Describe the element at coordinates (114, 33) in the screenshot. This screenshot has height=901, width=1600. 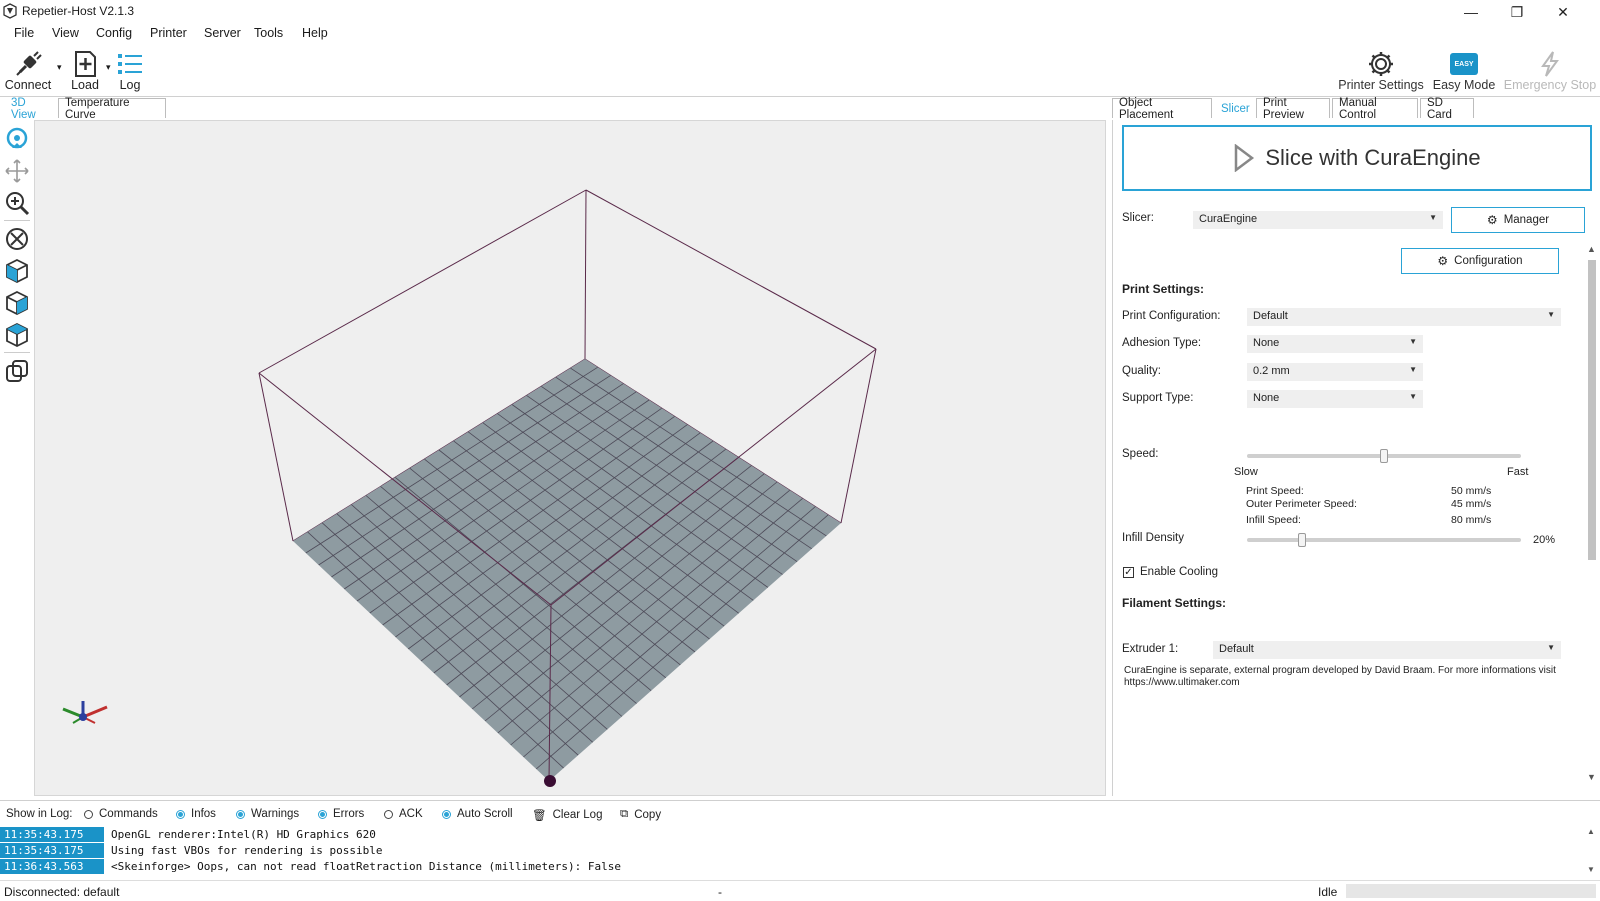
I see `menu-config: Config` at that location.